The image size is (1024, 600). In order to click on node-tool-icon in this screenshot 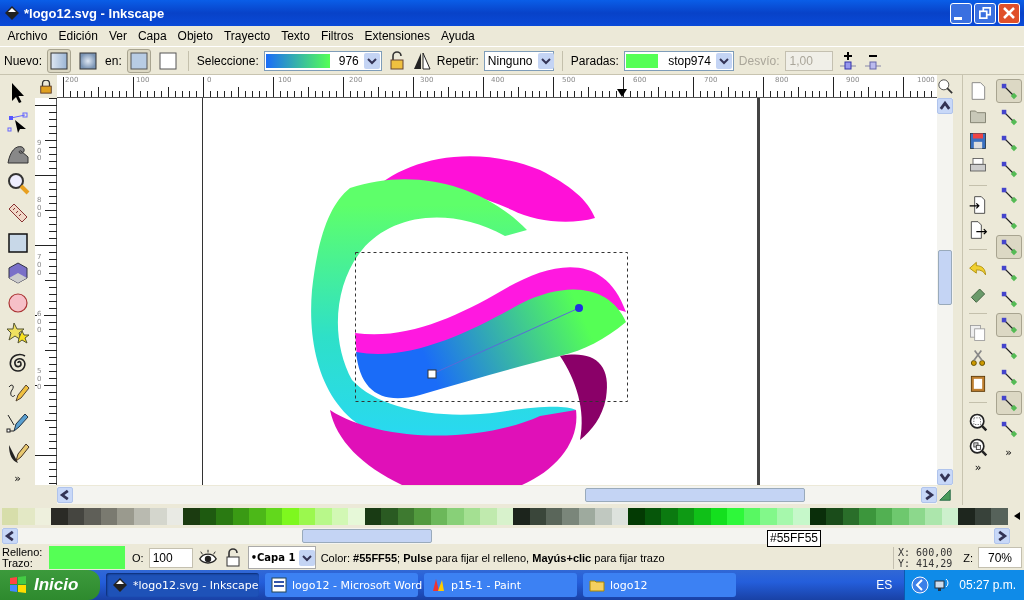, I will do `click(17, 123)`.